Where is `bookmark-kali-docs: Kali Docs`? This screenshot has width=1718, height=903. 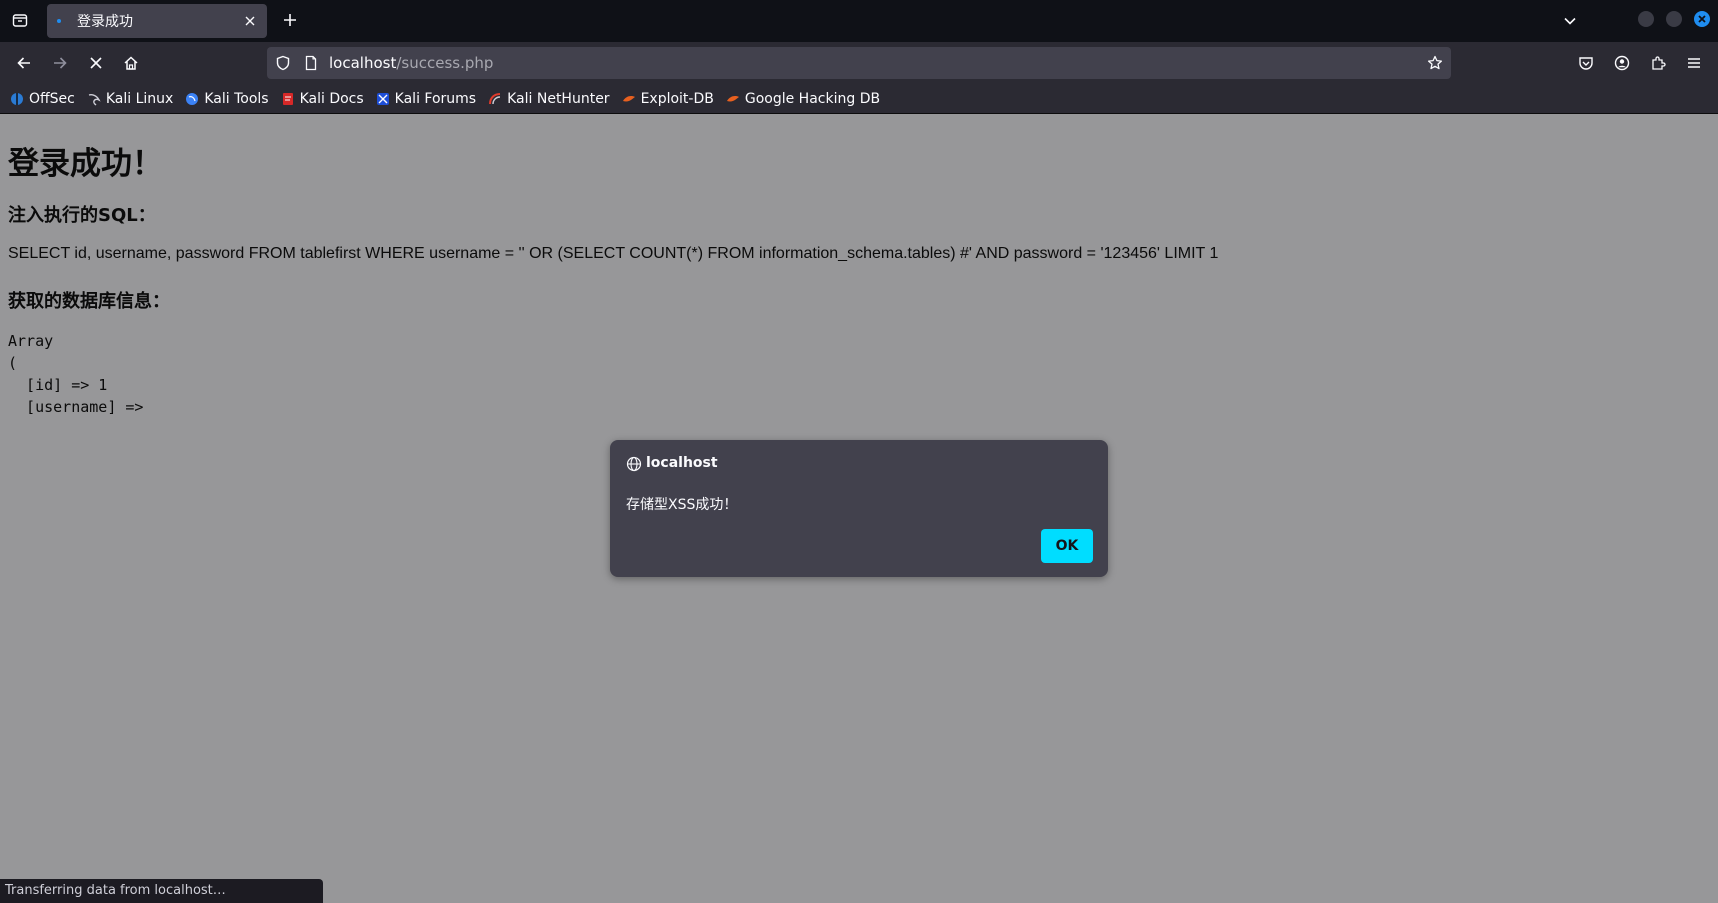 bookmark-kali-docs: Kali Docs is located at coordinates (322, 99).